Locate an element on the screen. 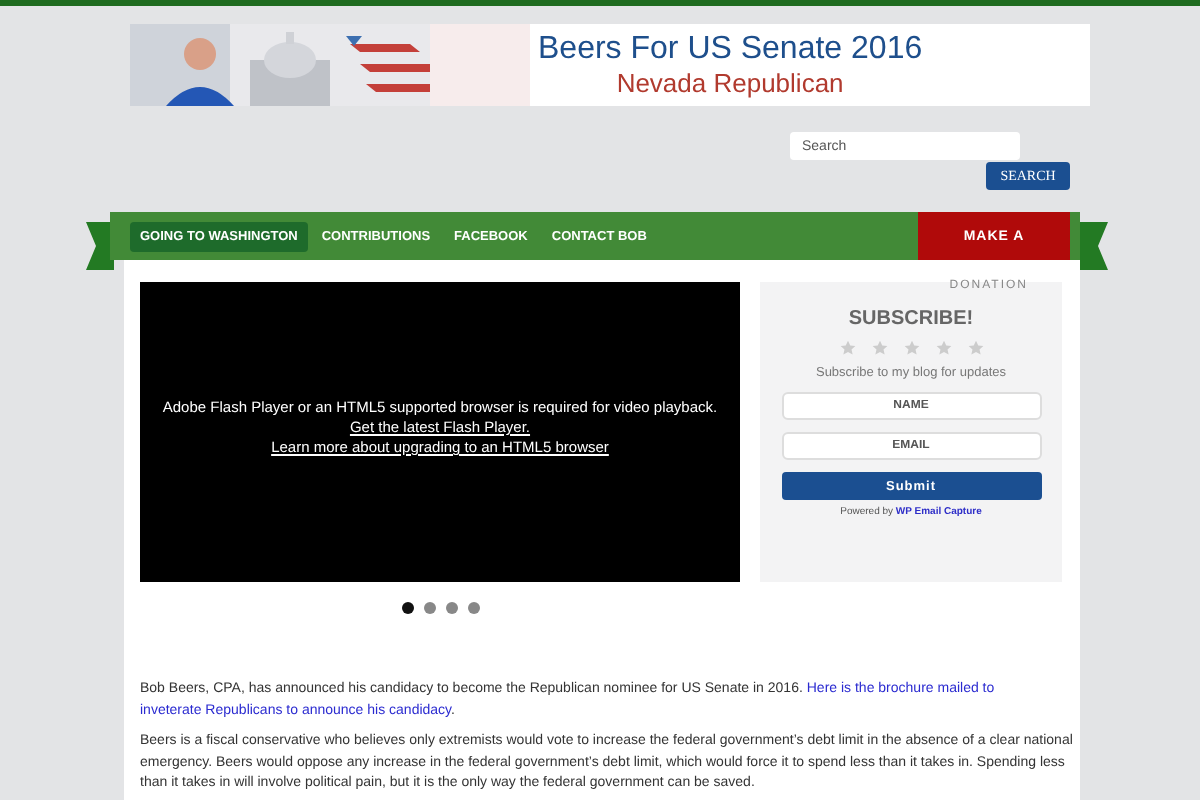 This screenshot has width=1200, height=800. ribbon-tail-icon is located at coordinates (1094, 246).